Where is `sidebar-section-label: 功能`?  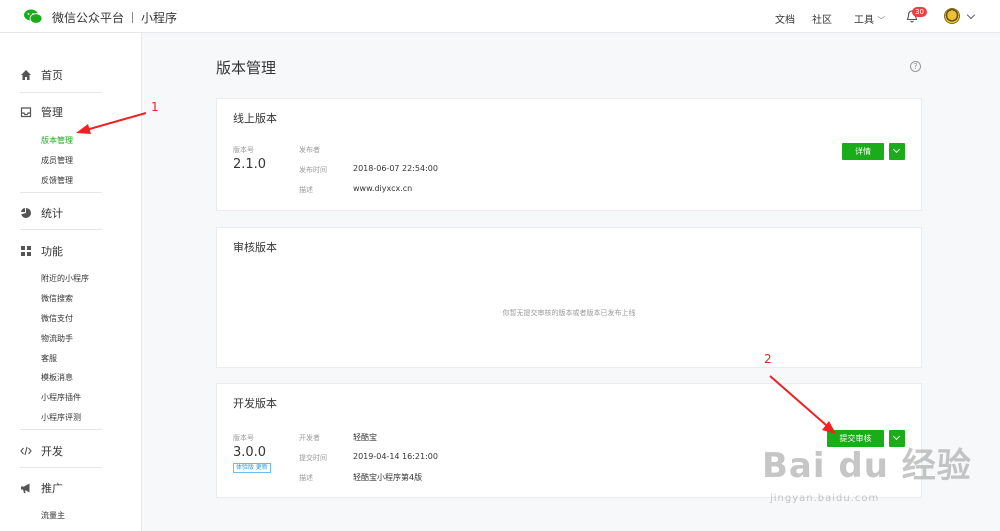 sidebar-section-label: 功能 is located at coordinates (52, 251).